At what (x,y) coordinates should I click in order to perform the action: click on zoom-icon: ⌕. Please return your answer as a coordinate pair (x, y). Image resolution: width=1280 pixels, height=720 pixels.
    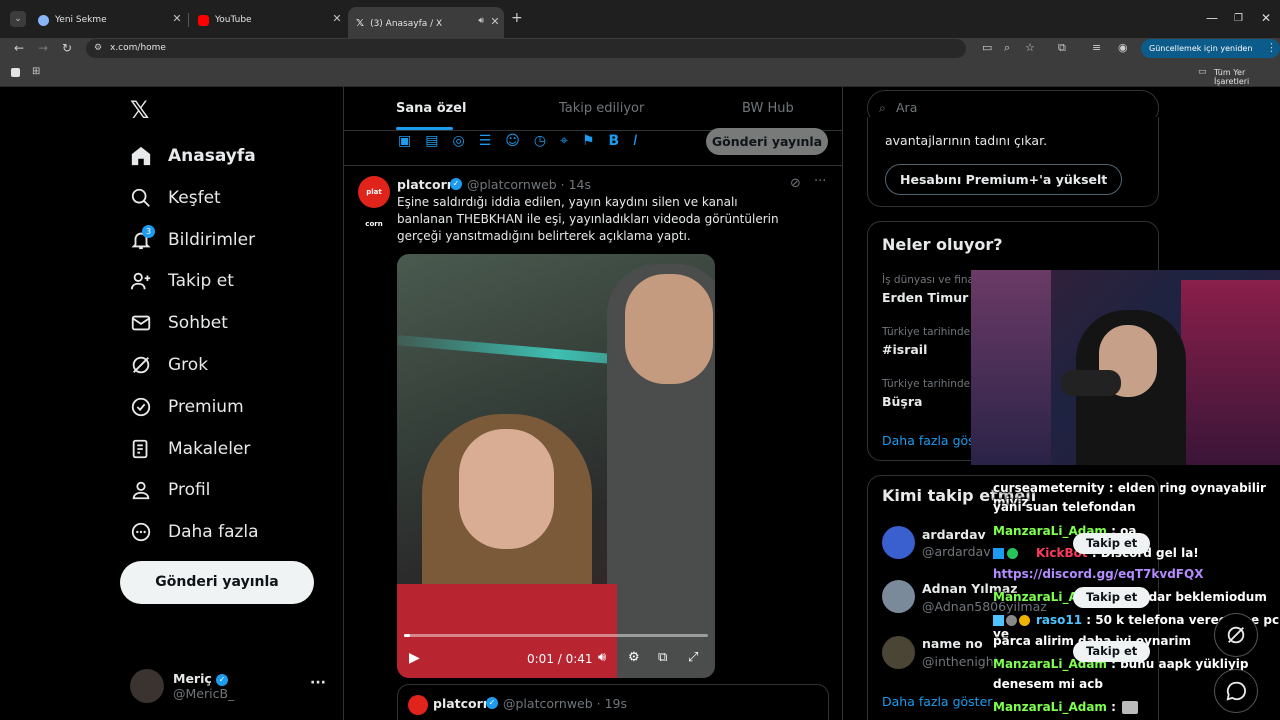
    Looking at the image, I should click on (1007, 48).